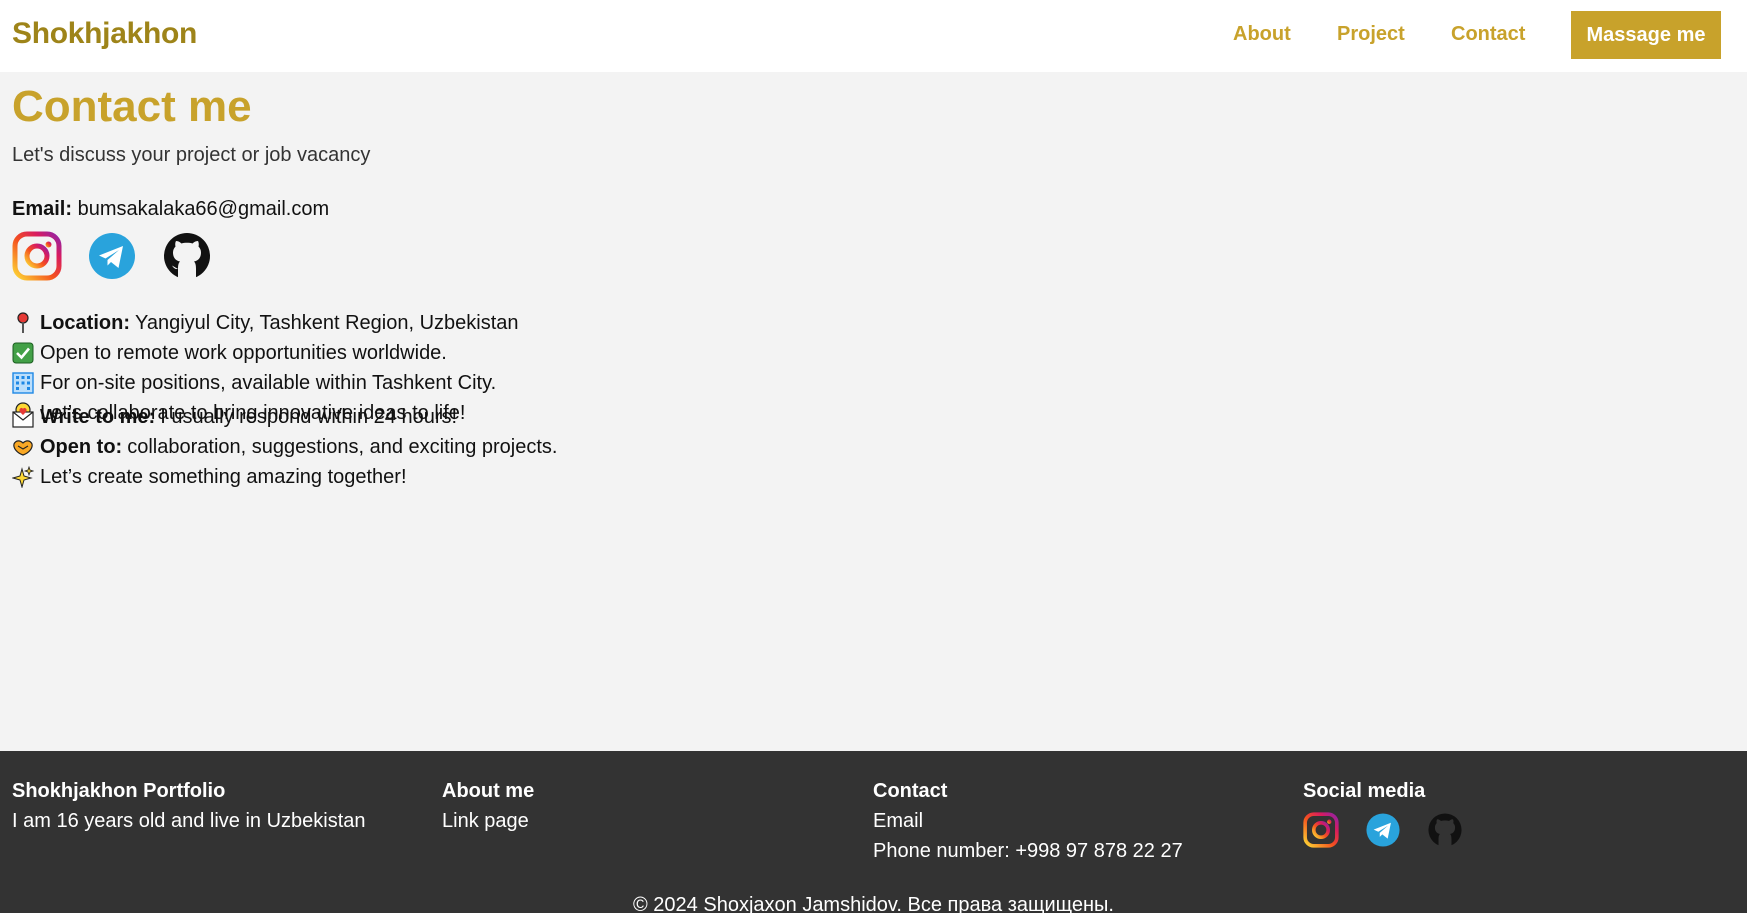  What do you see at coordinates (910, 791) in the screenshot?
I see `footer-contact-title: Contact` at bounding box center [910, 791].